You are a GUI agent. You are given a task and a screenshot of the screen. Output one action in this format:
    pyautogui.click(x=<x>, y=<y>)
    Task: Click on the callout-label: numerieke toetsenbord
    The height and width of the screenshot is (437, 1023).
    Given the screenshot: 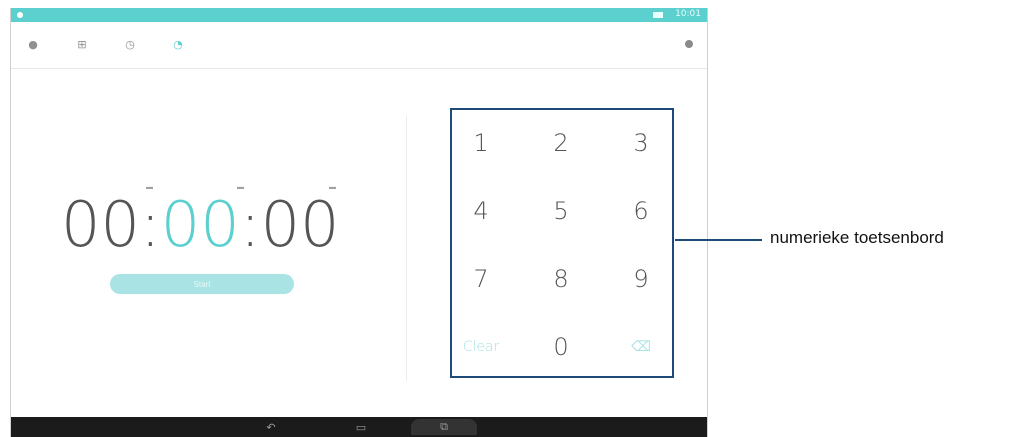 What is the action you would take?
    pyautogui.click(x=857, y=237)
    